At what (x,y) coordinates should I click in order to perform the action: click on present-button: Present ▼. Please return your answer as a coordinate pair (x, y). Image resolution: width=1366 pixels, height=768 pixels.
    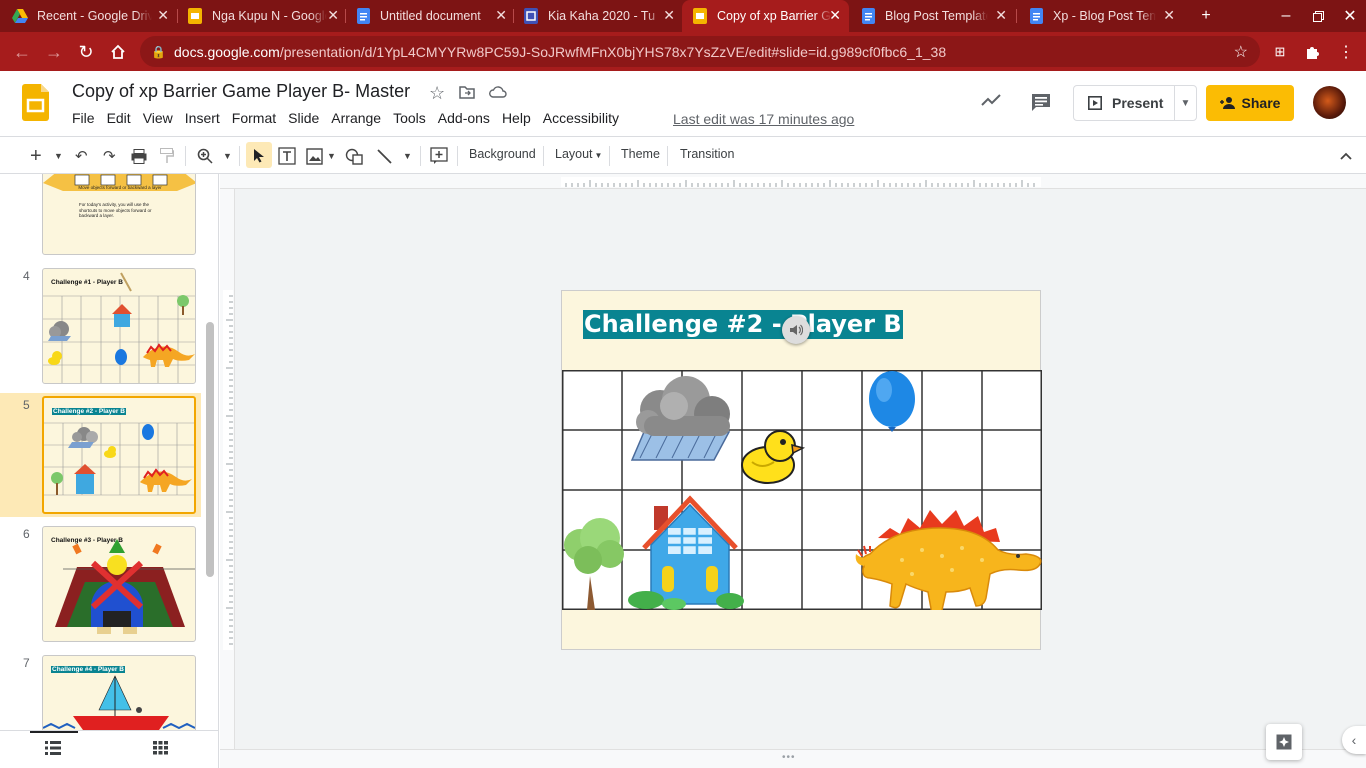
    Looking at the image, I should click on (1135, 103).